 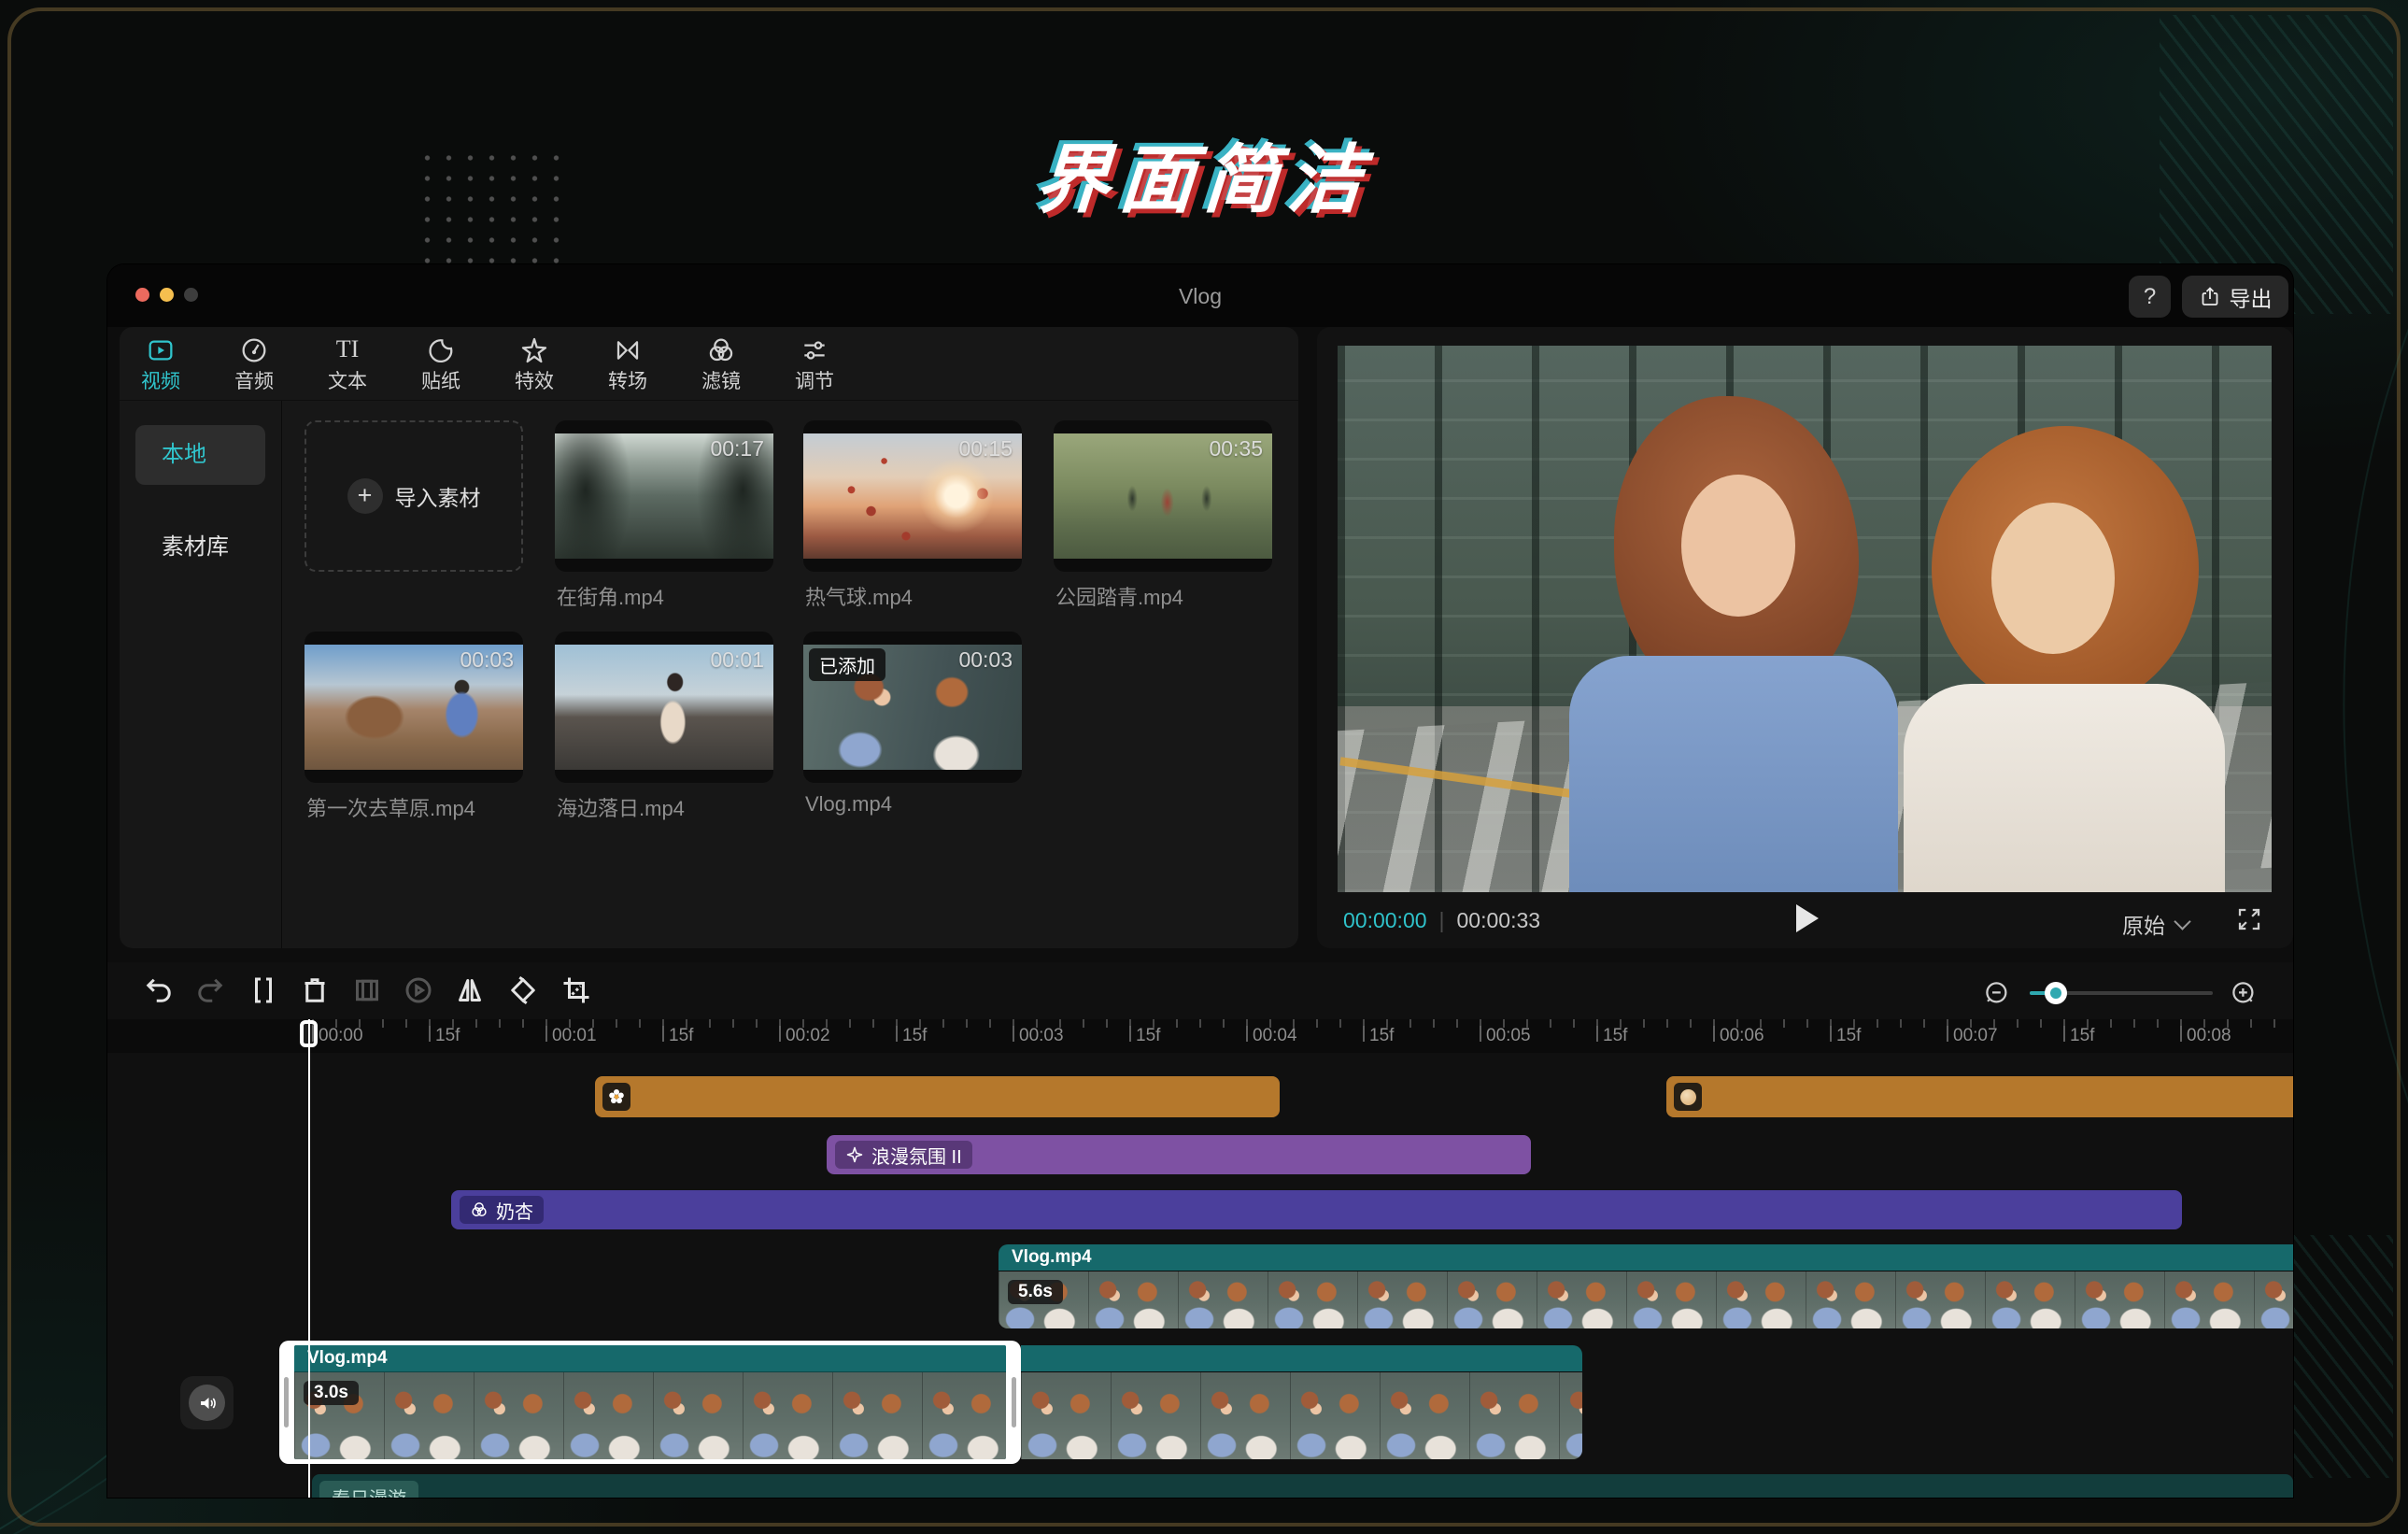 I want to click on video-clip-top: Vlog.mp4 5.6s, so click(x=1646, y=1286).